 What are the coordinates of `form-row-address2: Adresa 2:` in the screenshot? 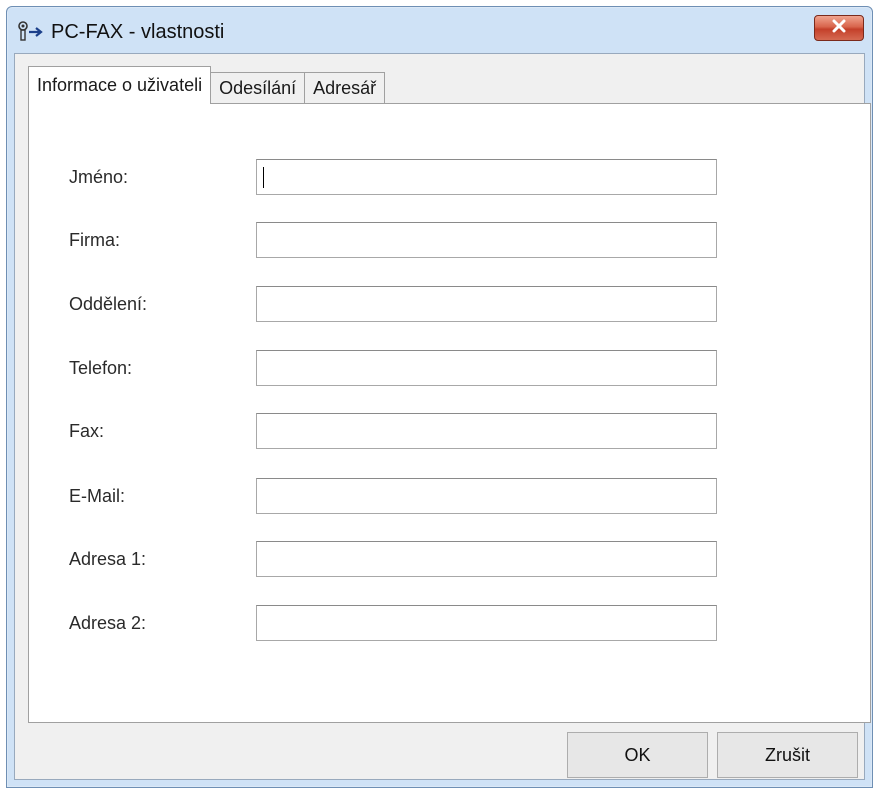 It's located at (449, 623).